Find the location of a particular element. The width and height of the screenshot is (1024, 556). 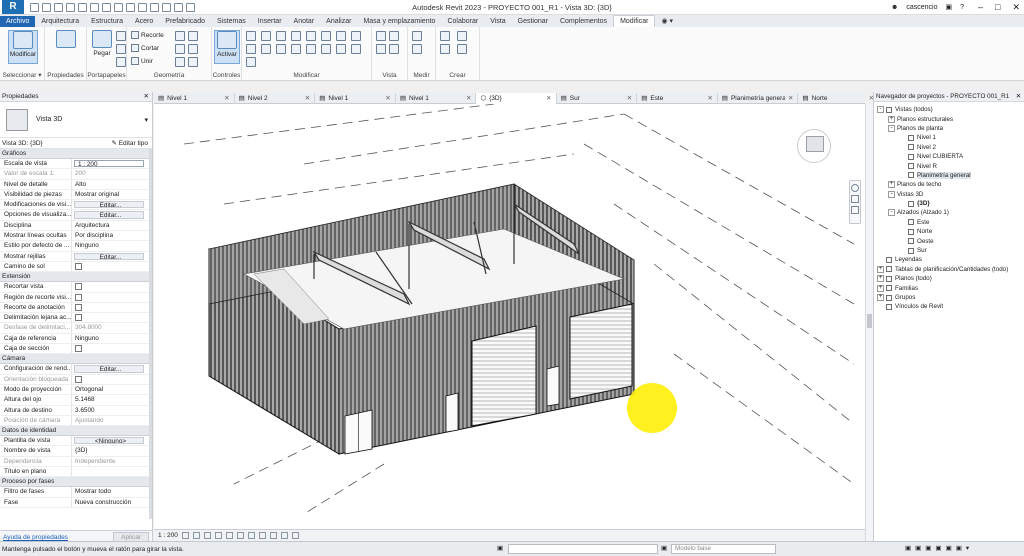

design-option-selector: Modelo base is located at coordinates (723, 549).